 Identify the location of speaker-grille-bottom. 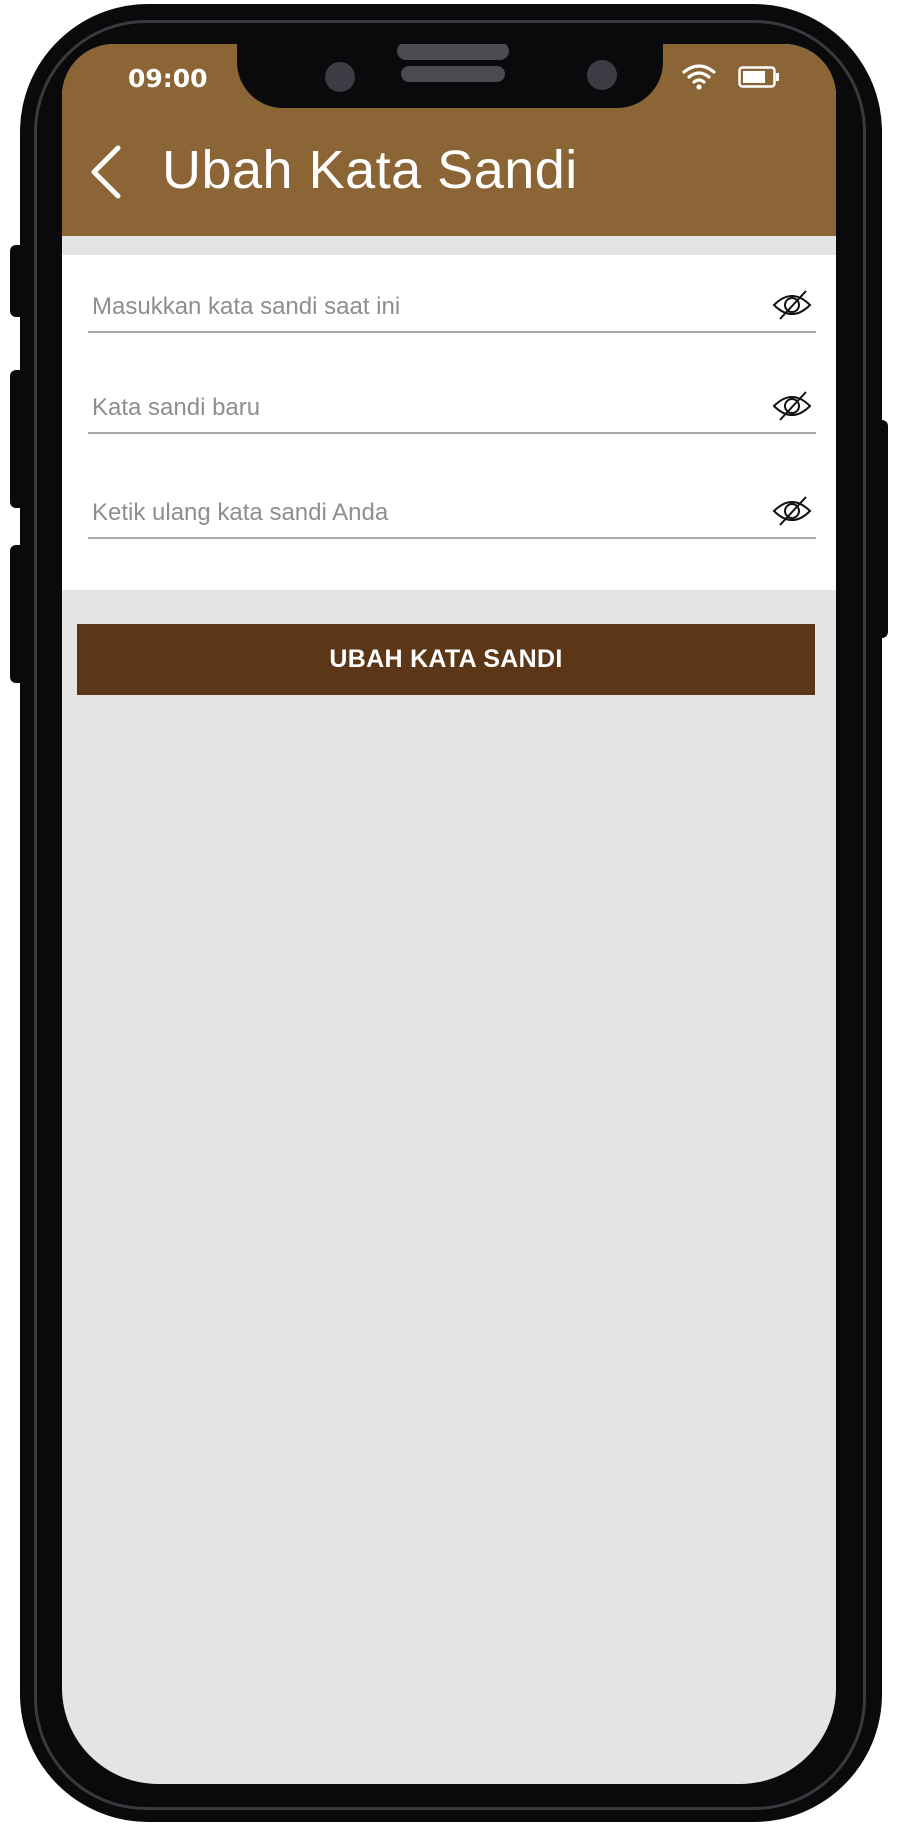
(453, 74).